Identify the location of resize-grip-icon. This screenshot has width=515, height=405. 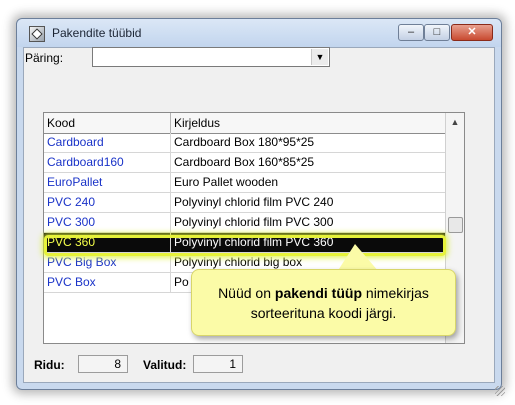
(500, 391).